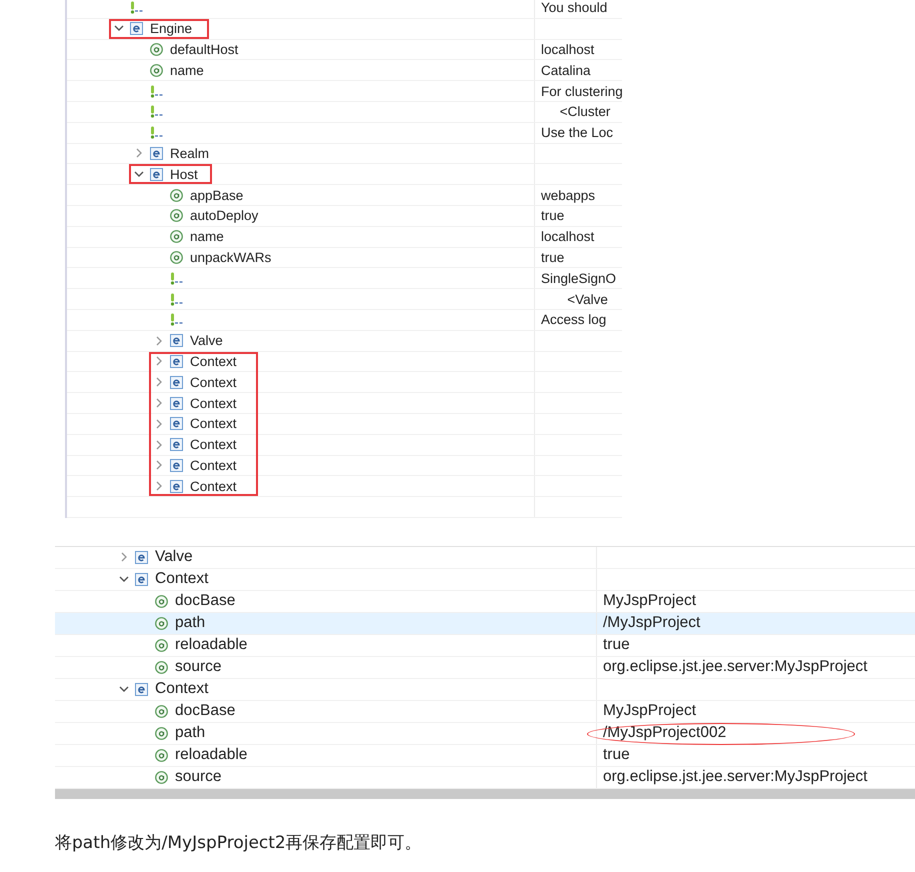 Image resolution: width=915 pixels, height=872 pixels. Describe the element at coordinates (577, 132) in the screenshot. I see `node-value: Use the Loc` at that location.